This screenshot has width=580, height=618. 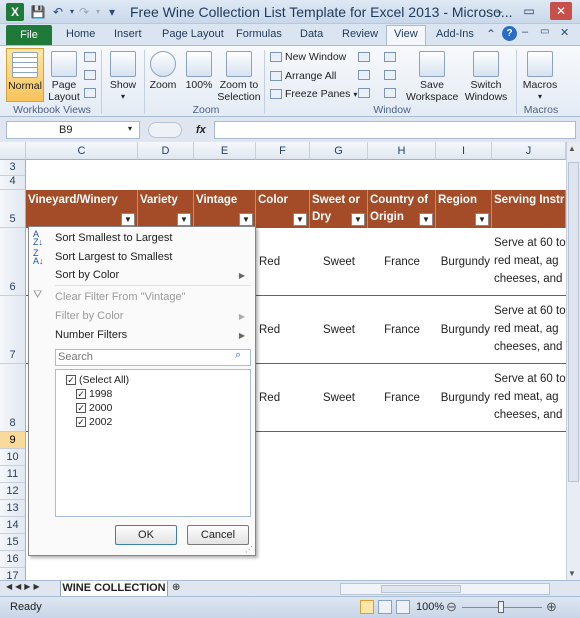 What do you see at coordinates (406, 34) in the screenshot?
I see `tab-view: View` at bounding box center [406, 34].